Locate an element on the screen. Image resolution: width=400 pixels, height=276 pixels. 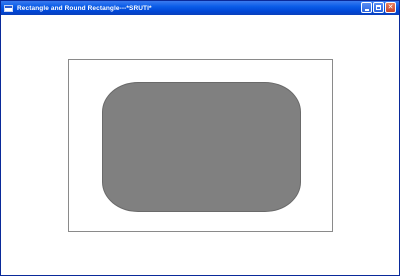
close-button: ✕ is located at coordinates (390, 7).